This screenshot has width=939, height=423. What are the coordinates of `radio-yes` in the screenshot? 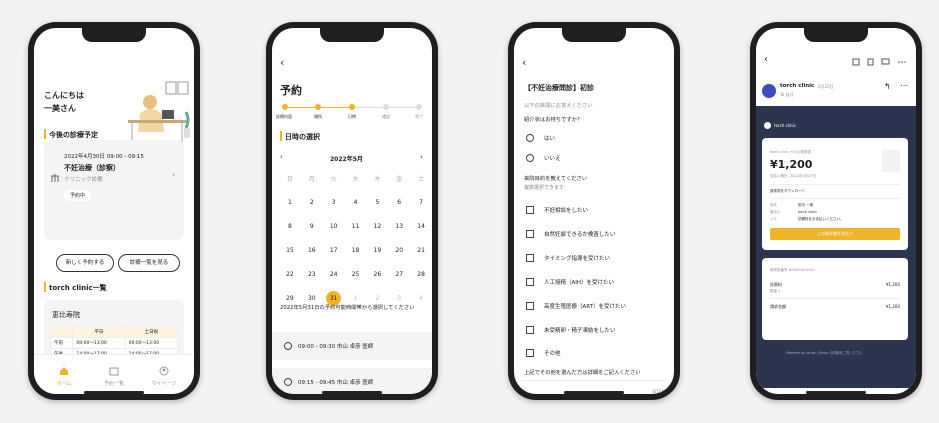 It's located at (530, 138).